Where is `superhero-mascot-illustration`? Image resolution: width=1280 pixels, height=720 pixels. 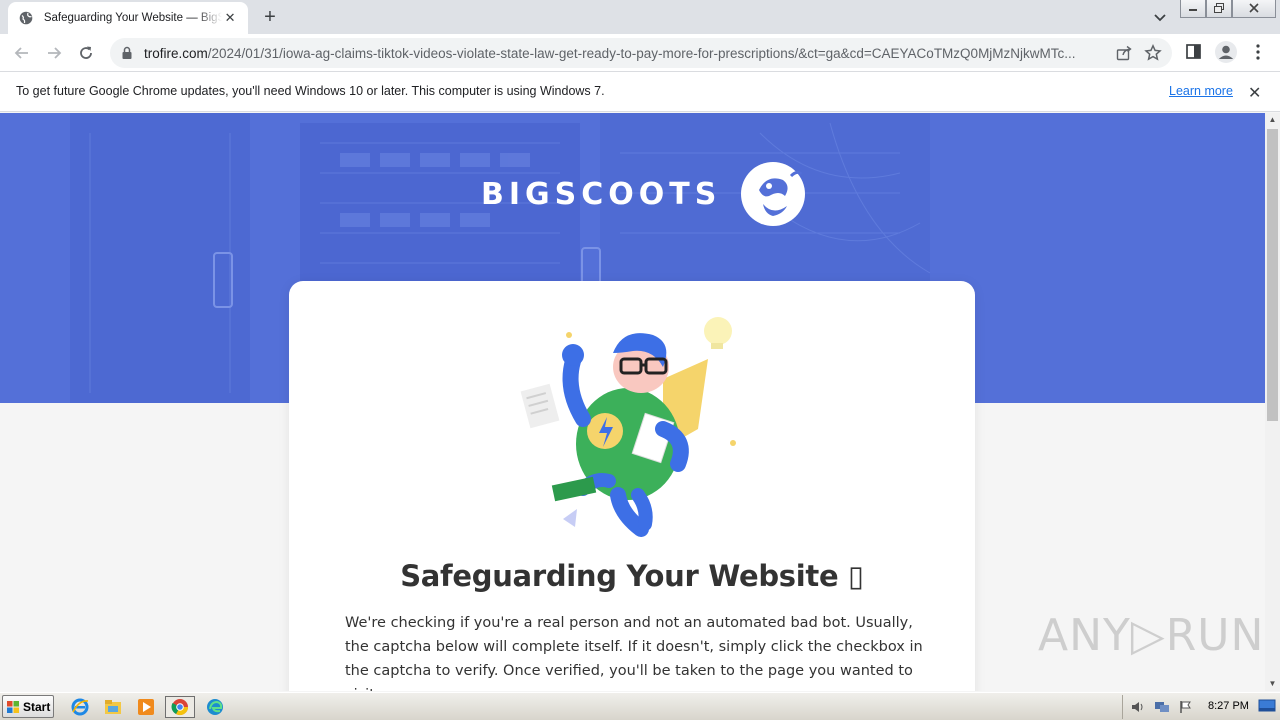
superhero-mascot-illustration is located at coordinates (628, 427).